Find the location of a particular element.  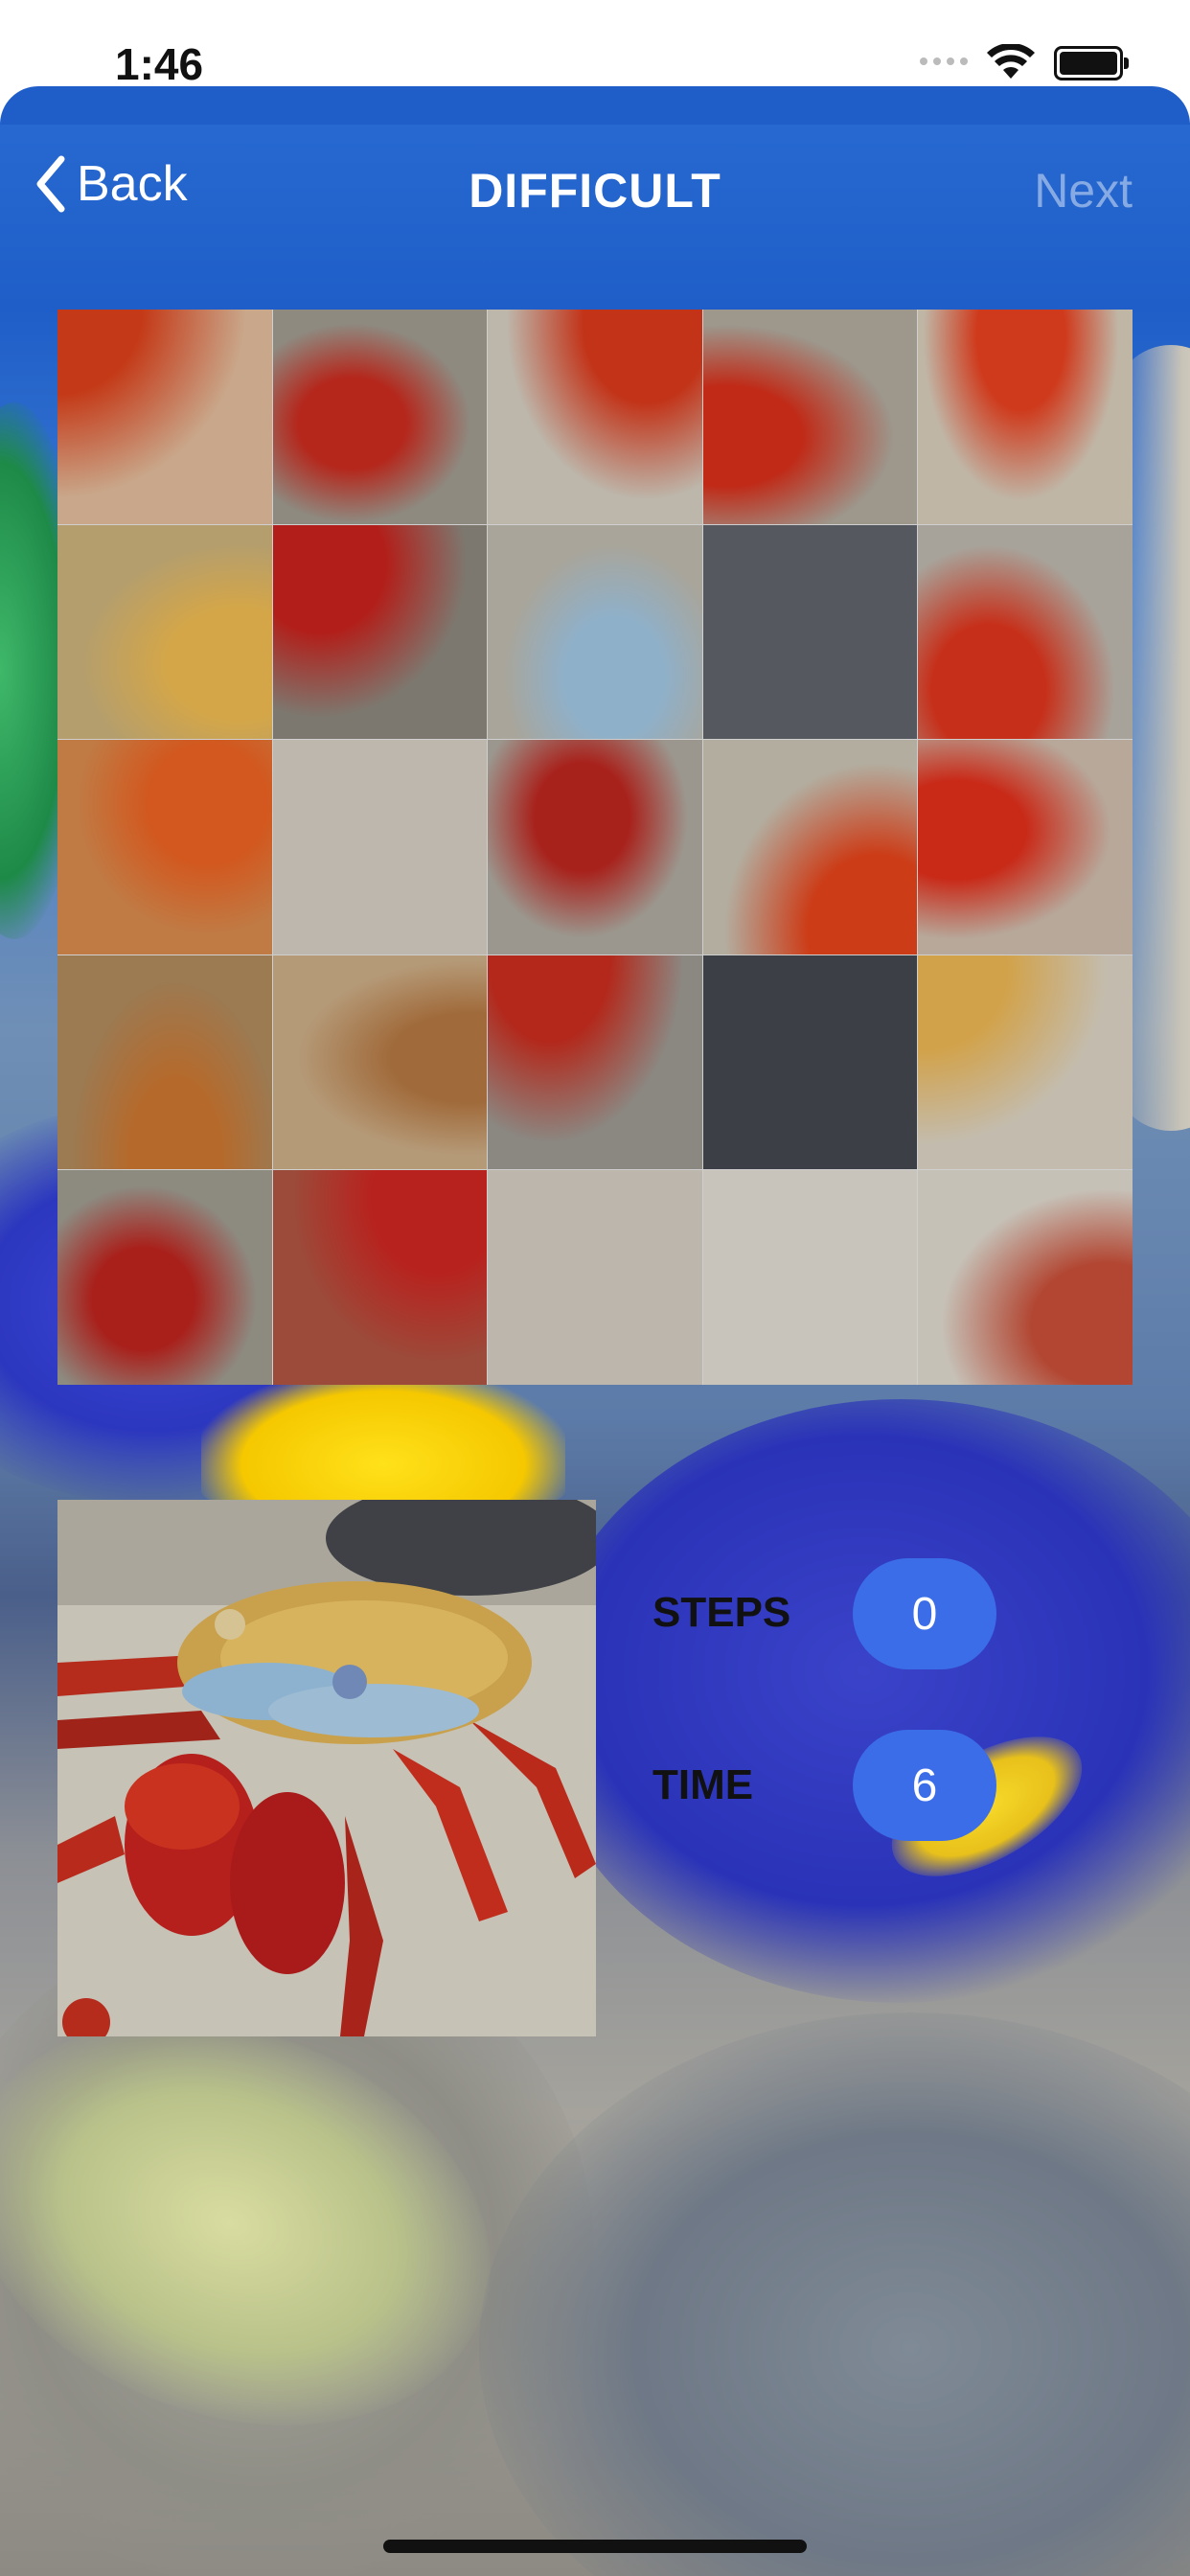

battery-icon is located at coordinates (1092, 63).